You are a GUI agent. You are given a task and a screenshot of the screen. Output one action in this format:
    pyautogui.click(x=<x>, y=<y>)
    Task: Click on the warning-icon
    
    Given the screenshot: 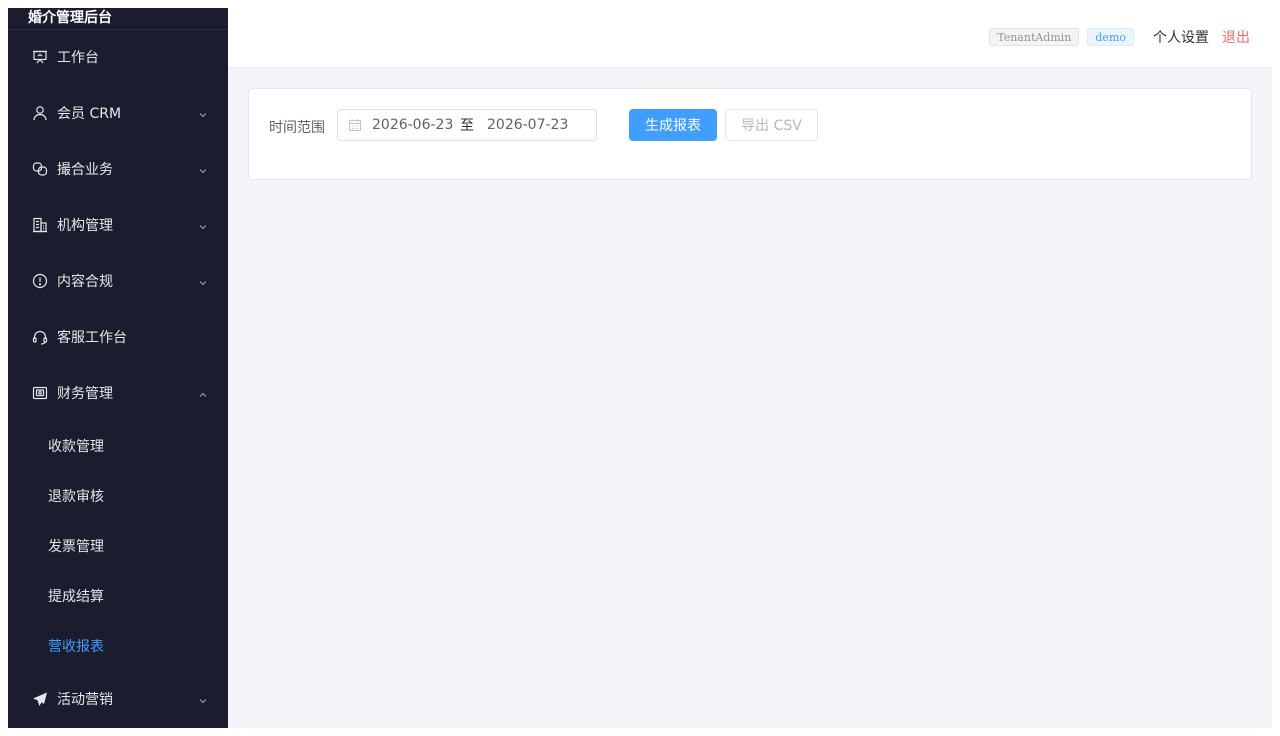 What is the action you would take?
    pyautogui.click(x=40, y=281)
    